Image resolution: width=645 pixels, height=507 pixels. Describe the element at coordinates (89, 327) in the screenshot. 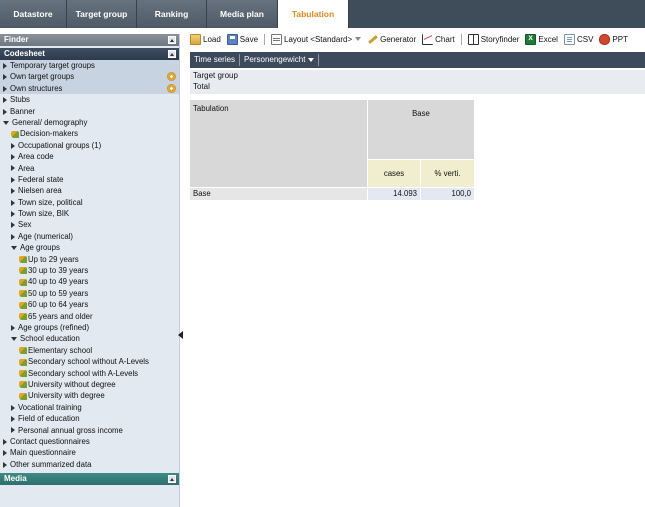

I see `tree-item: Age groups (refined)` at that location.